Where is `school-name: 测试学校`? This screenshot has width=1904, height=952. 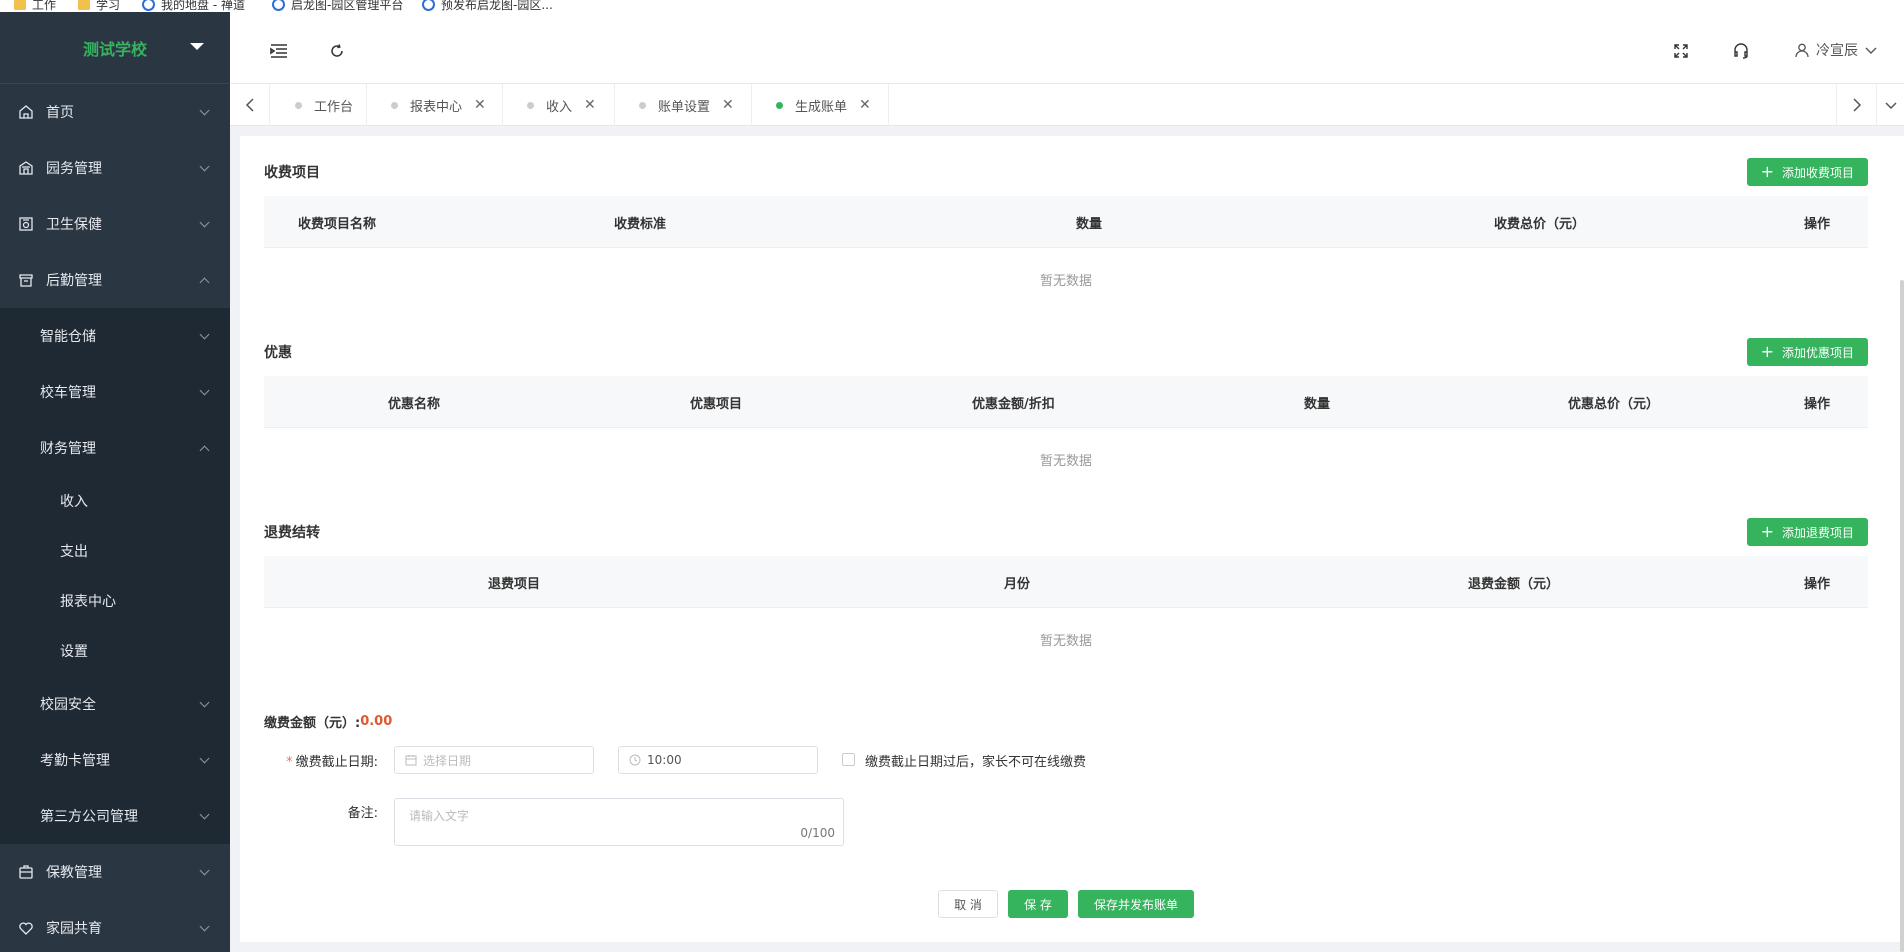 school-name: 测试学校 is located at coordinates (114, 49).